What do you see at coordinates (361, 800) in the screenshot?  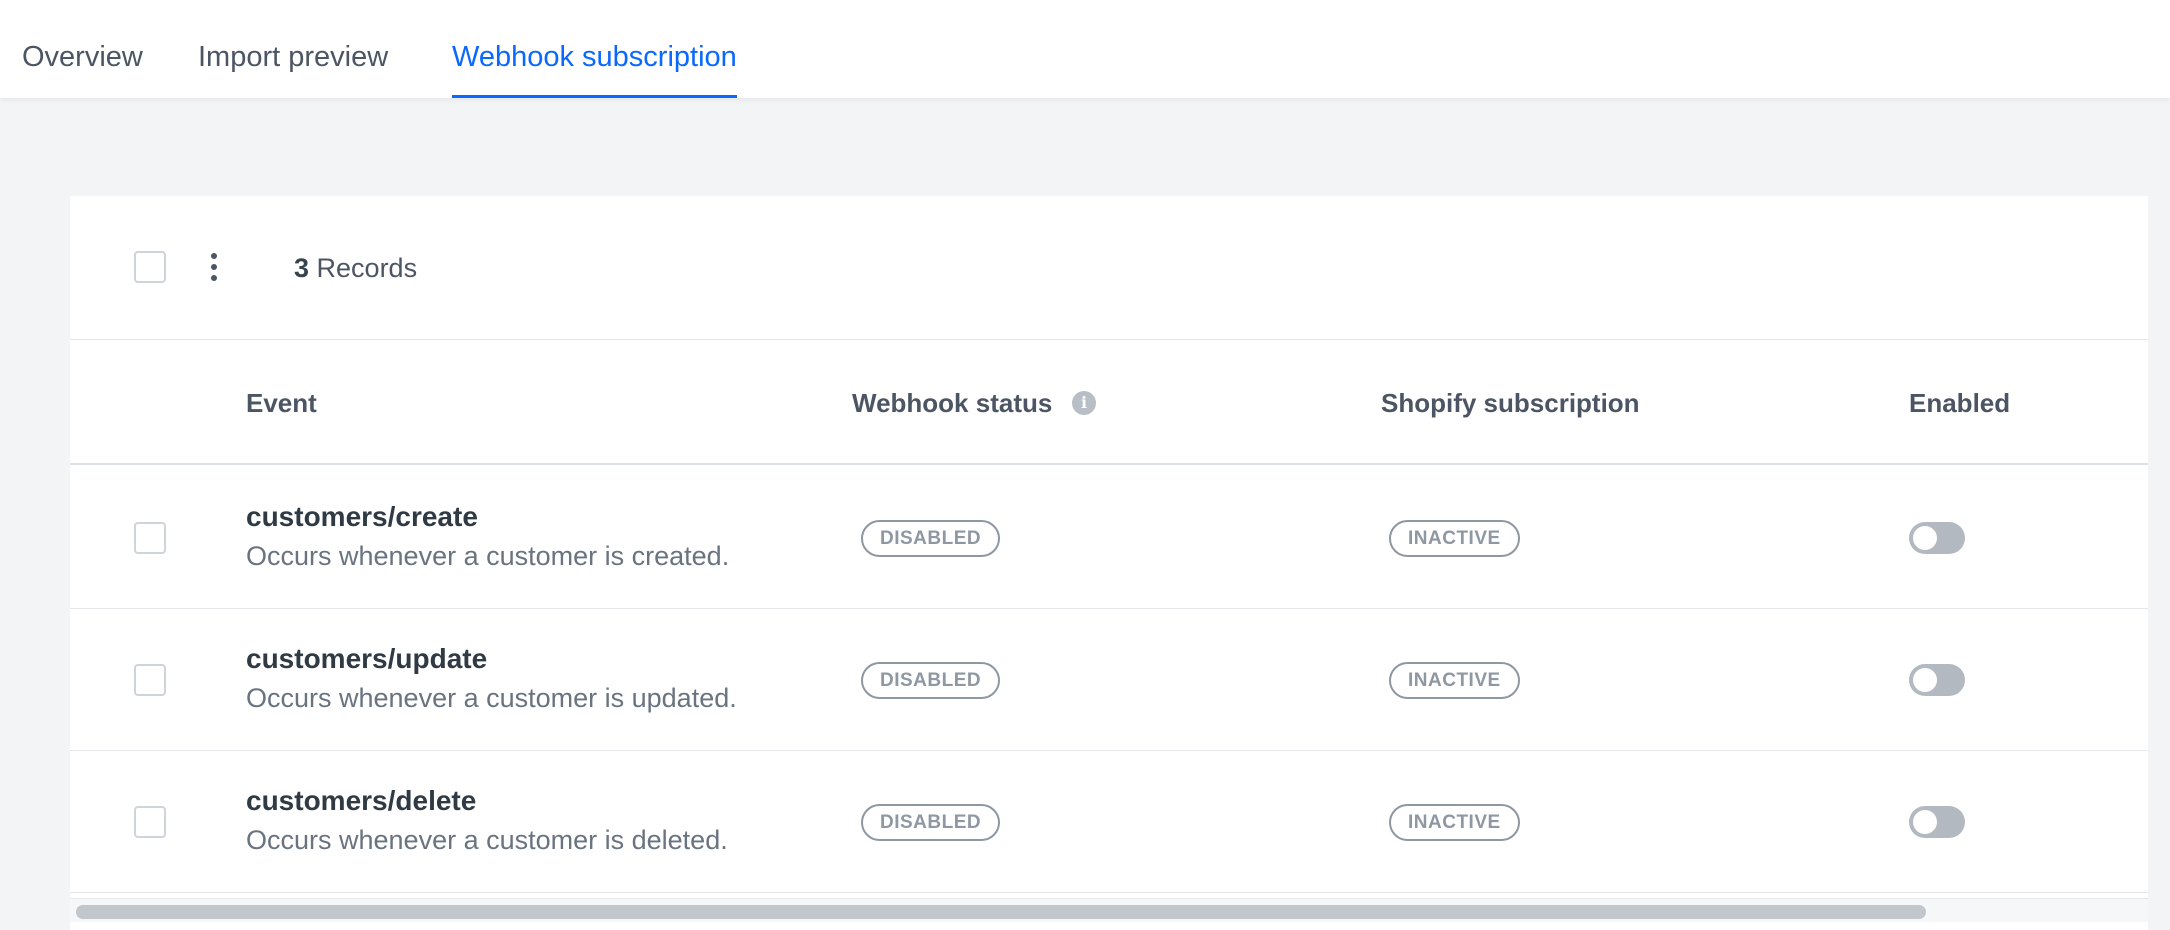 I see `event-name: customers/delete` at bounding box center [361, 800].